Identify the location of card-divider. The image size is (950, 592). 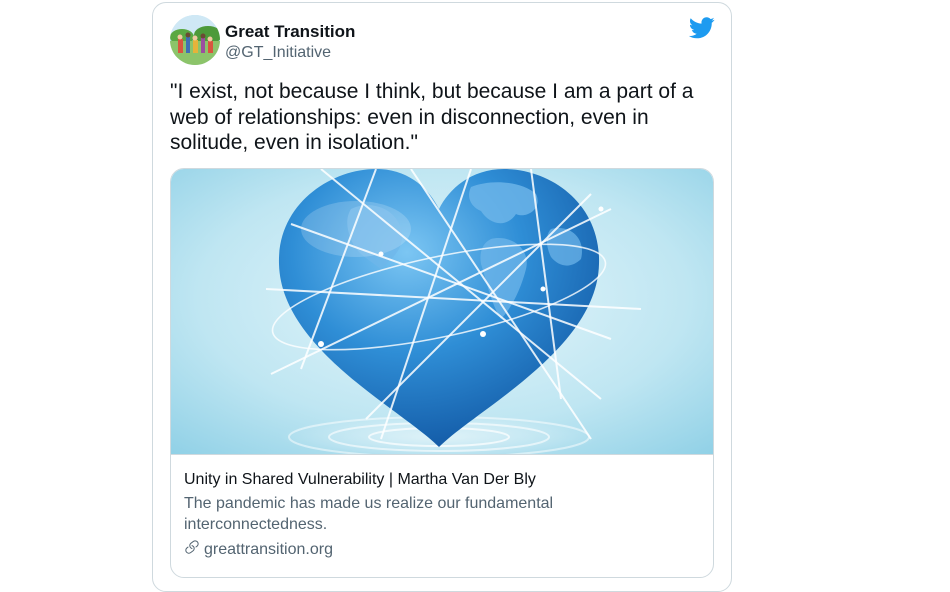
(442, 454).